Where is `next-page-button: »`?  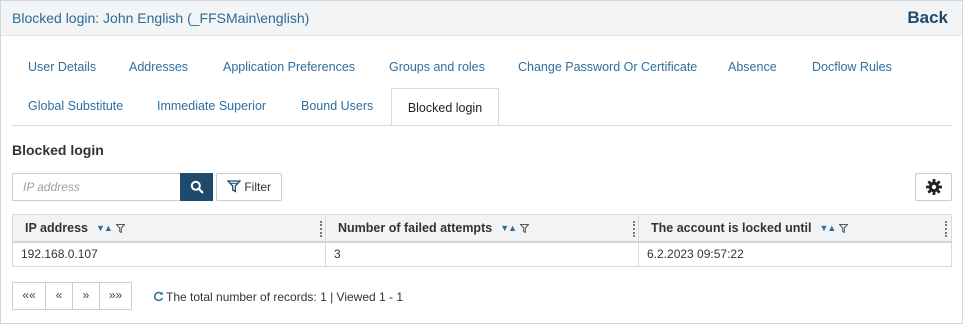 next-page-button: » is located at coordinates (86, 296).